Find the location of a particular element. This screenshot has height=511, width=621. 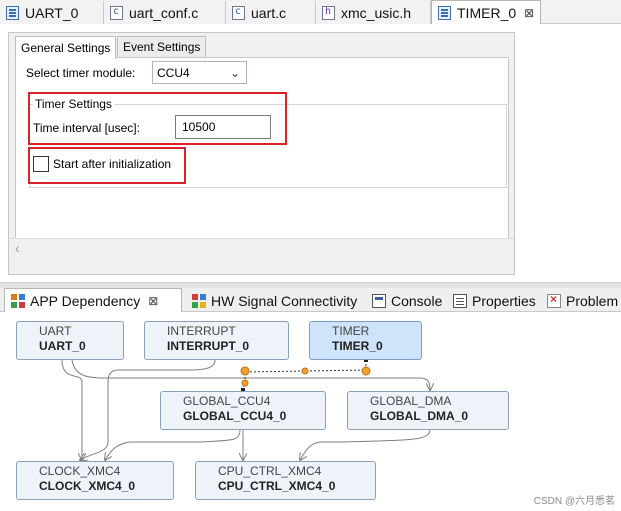

tab-app-dependency: APP Dependency ⊠ is located at coordinates (93, 300).